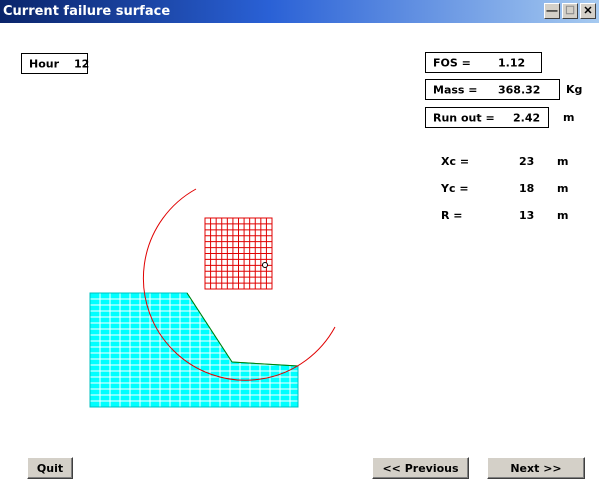 This screenshot has height=486, width=599. I want to click on critical-center-marker, so click(265, 265).